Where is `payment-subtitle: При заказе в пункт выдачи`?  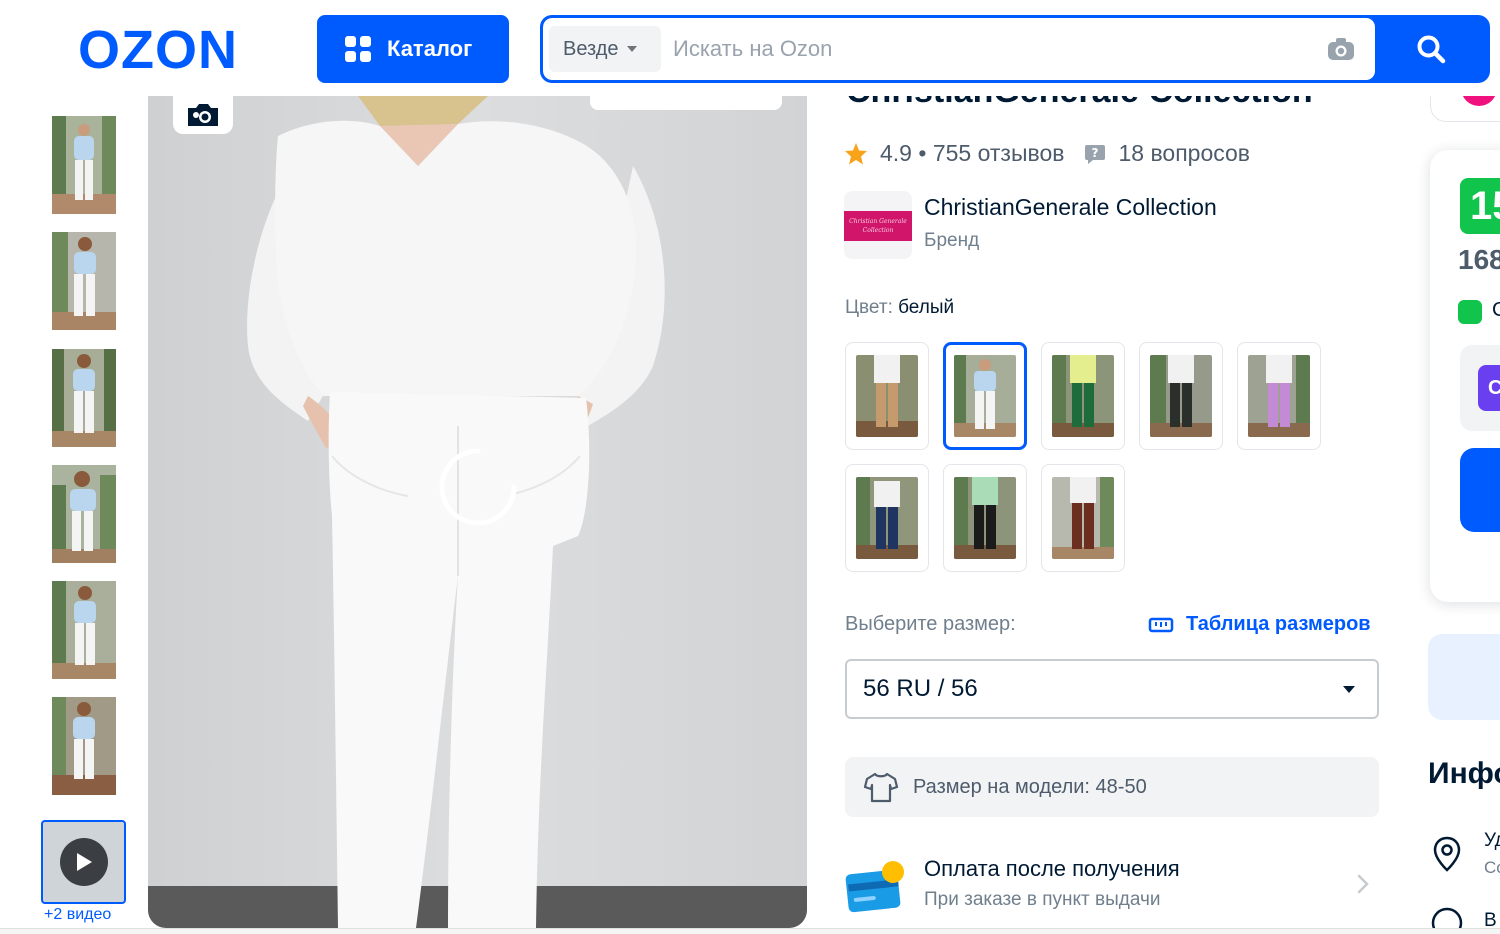
payment-subtitle: При заказе в пункт выдачи is located at coordinates (1042, 899).